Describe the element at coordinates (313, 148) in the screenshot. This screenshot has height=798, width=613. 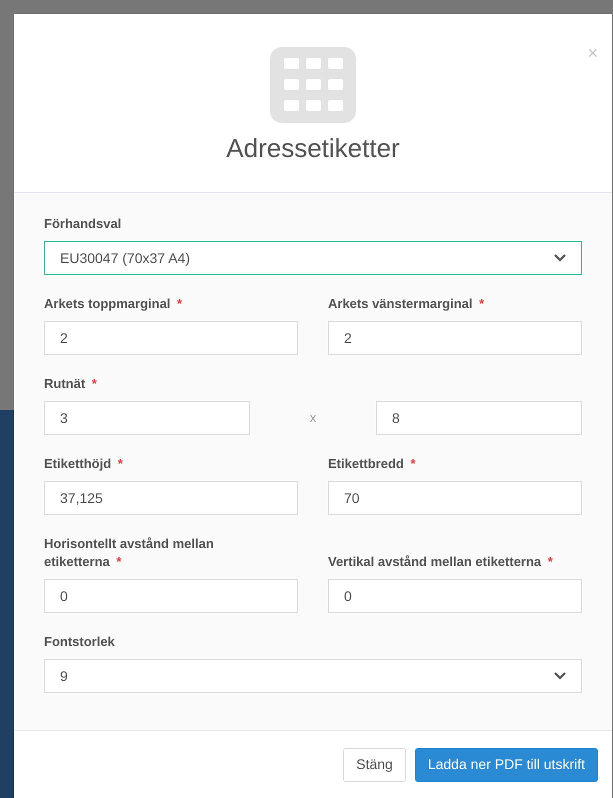
I see `dialog-title: Adressetiketter` at that location.